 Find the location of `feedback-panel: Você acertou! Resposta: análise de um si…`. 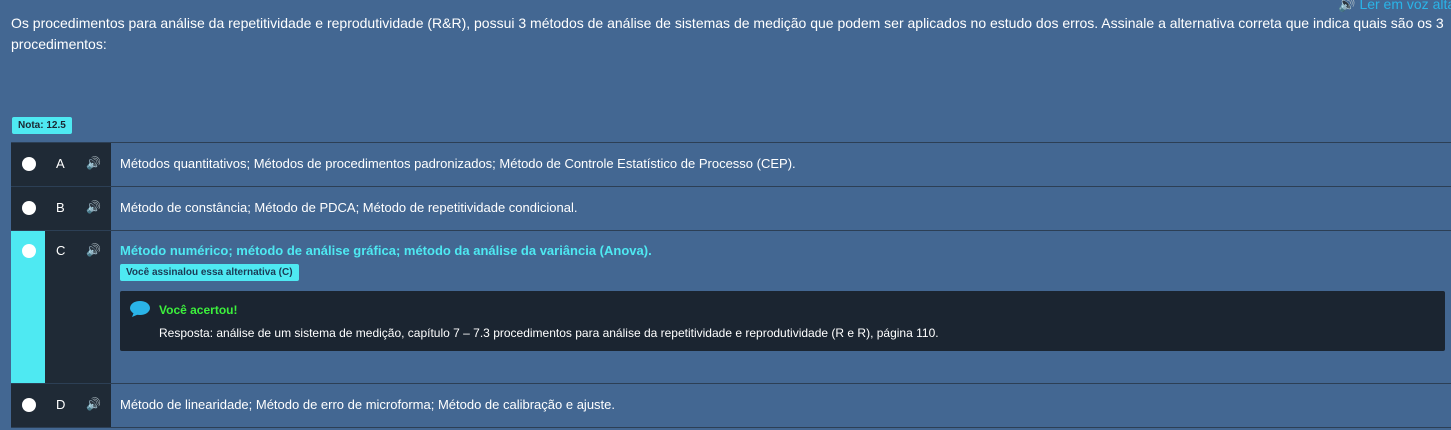

feedback-panel: Você acertou! Resposta: análise de um si… is located at coordinates (782, 321).